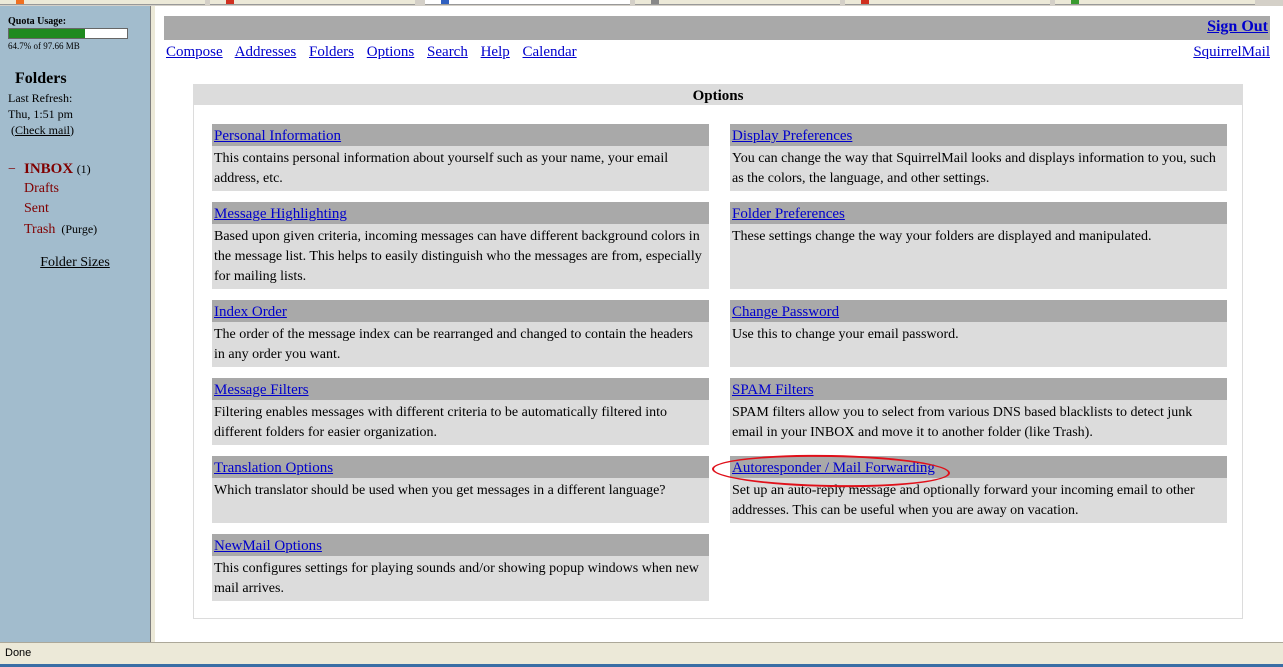 The height and width of the screenshot is (667, 1283). Describe the element at coordinates (460, 389) in the screenshot. I see `option-header: Message Filters` at that location.